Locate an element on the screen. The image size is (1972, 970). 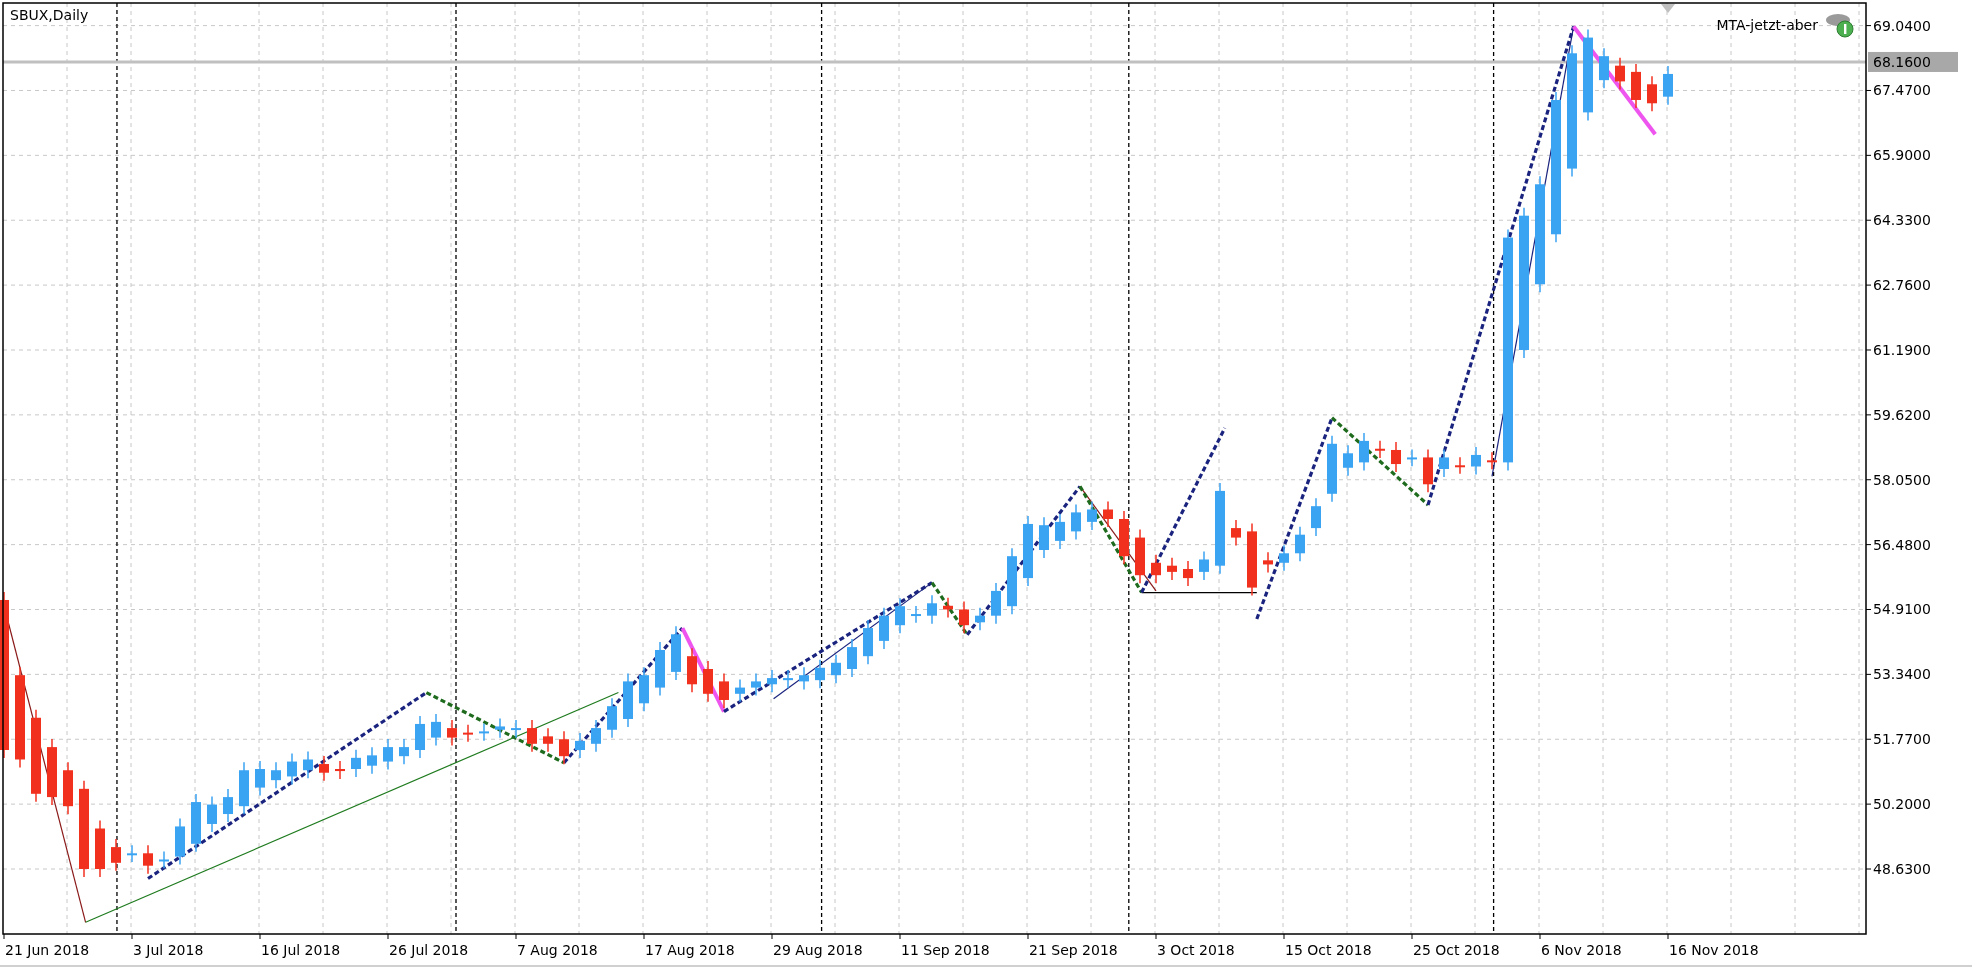
price-label: 62.7600 is located at coordinates (1902, 285).